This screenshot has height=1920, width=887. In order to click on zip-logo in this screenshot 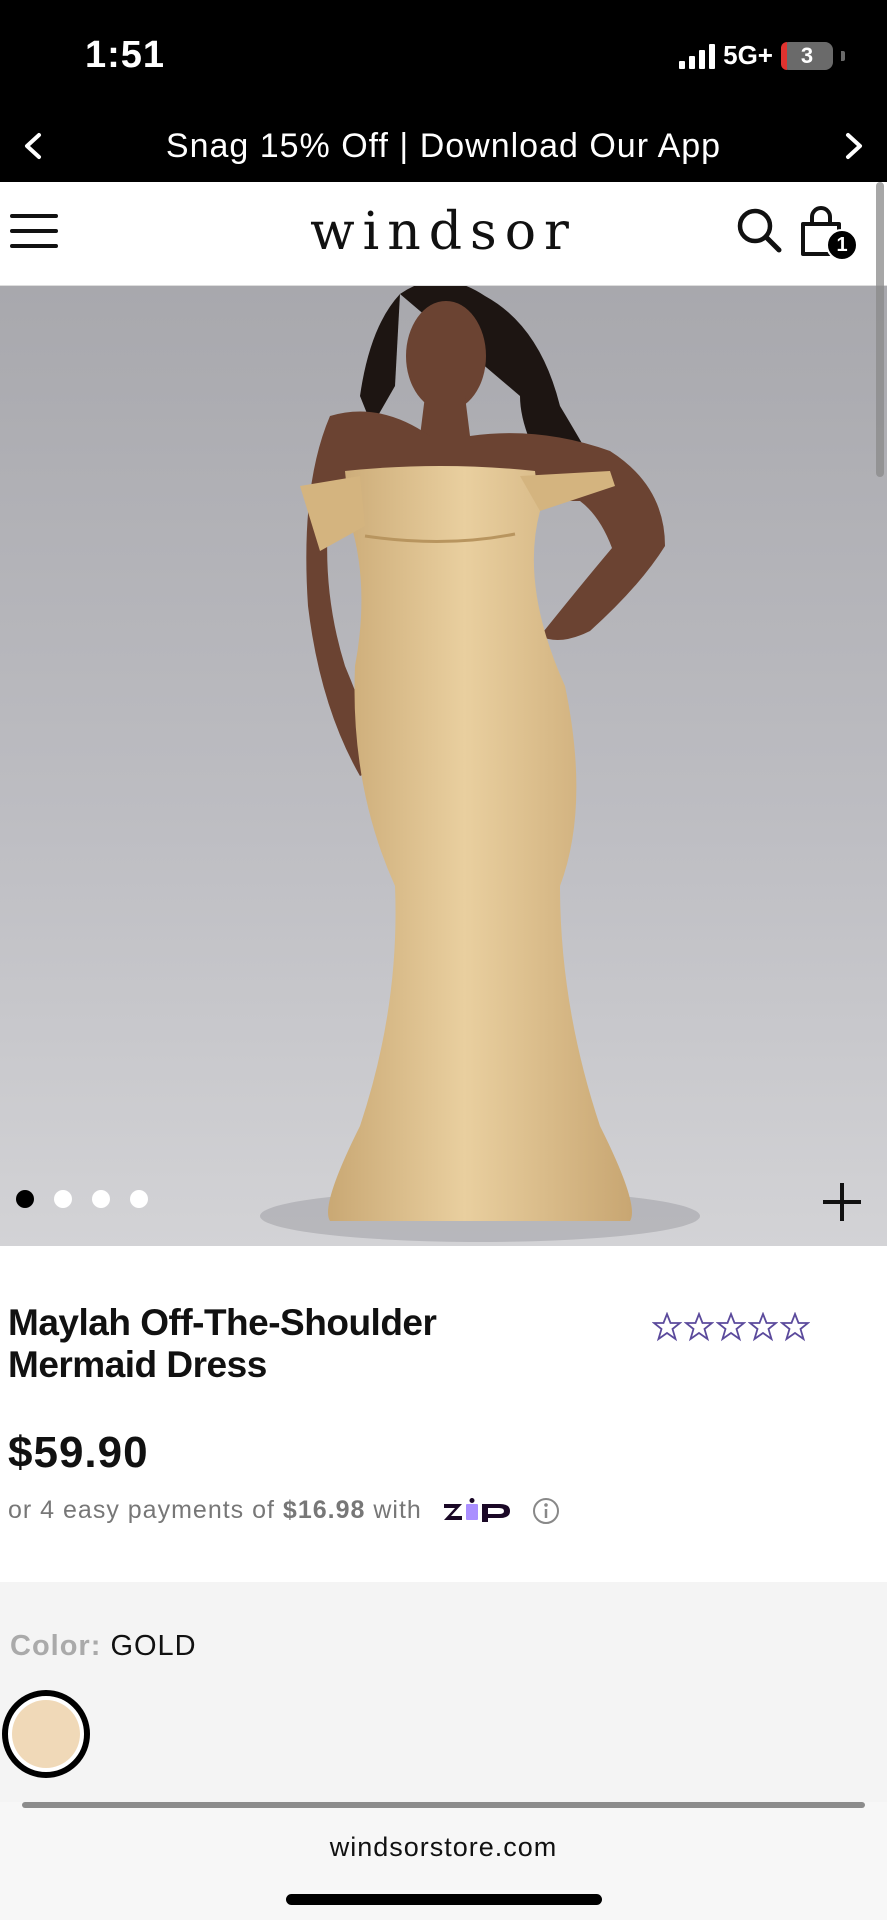, I will do `click(478, 1510)`.